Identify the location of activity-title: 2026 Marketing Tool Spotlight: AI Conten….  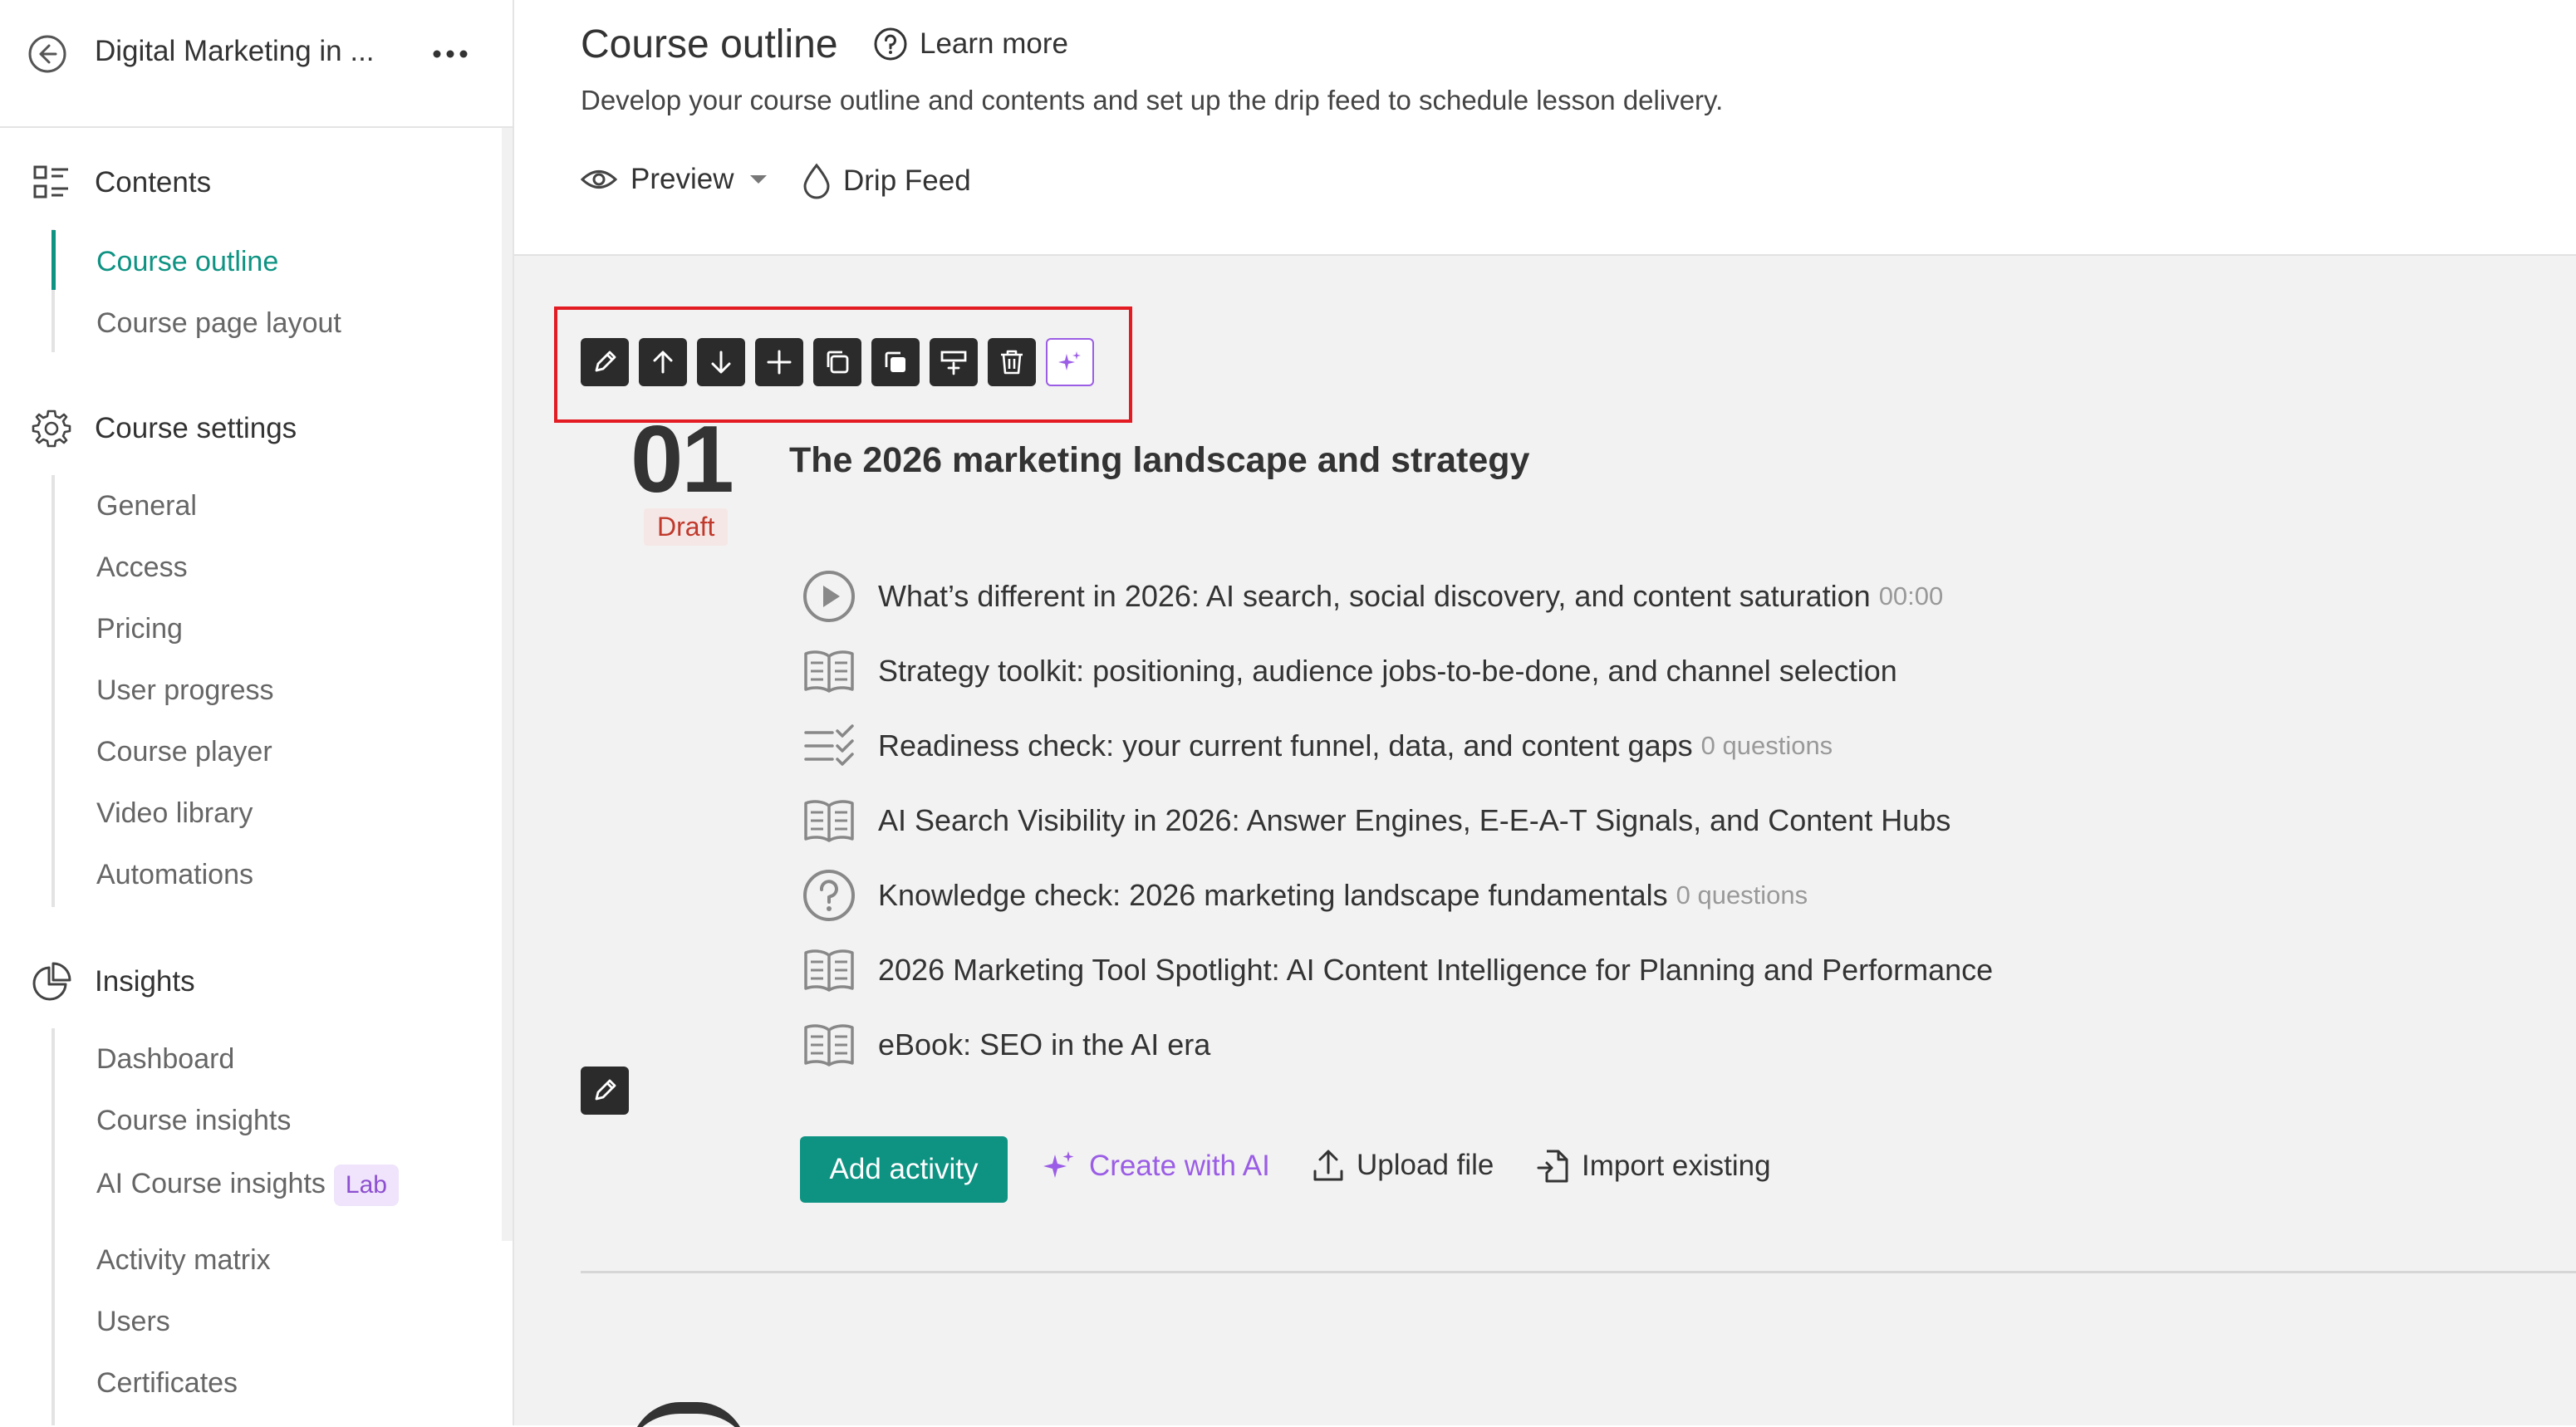
(1436, 970).